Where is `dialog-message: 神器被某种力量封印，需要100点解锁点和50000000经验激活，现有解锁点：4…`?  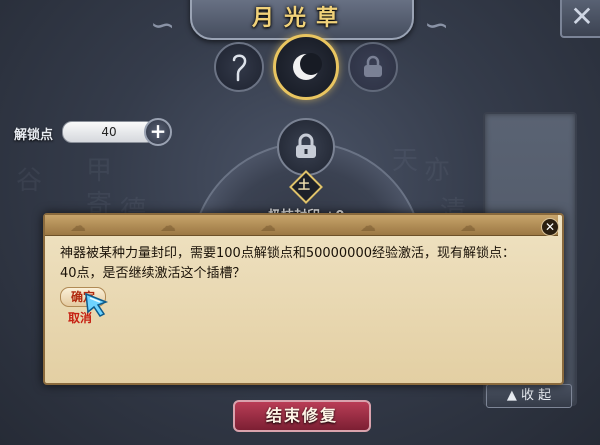
dialog-message: 神器被某种力量封印，需要100点解锁点和50000000经验激活，现有解锁点：4… is located at coordinates (287, 263).